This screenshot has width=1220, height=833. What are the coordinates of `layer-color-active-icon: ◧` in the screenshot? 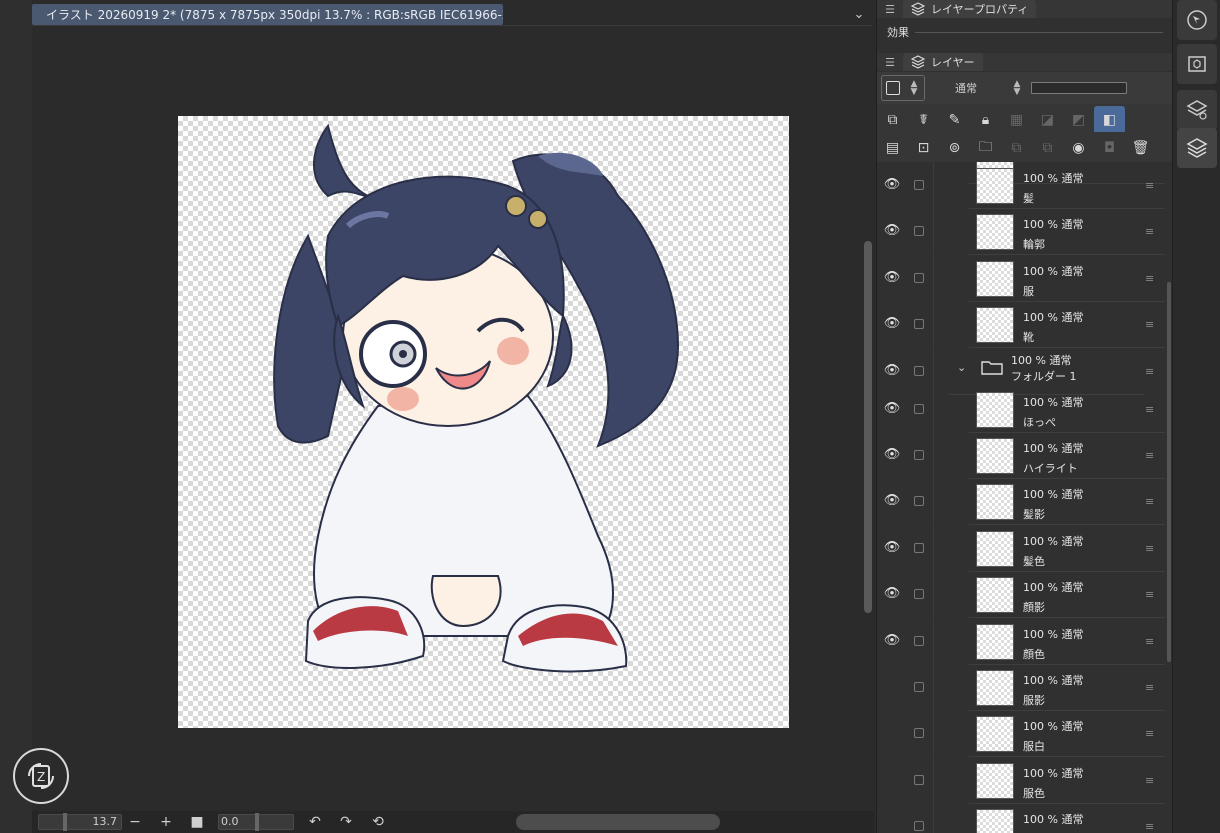 It's located at (1109, 120).